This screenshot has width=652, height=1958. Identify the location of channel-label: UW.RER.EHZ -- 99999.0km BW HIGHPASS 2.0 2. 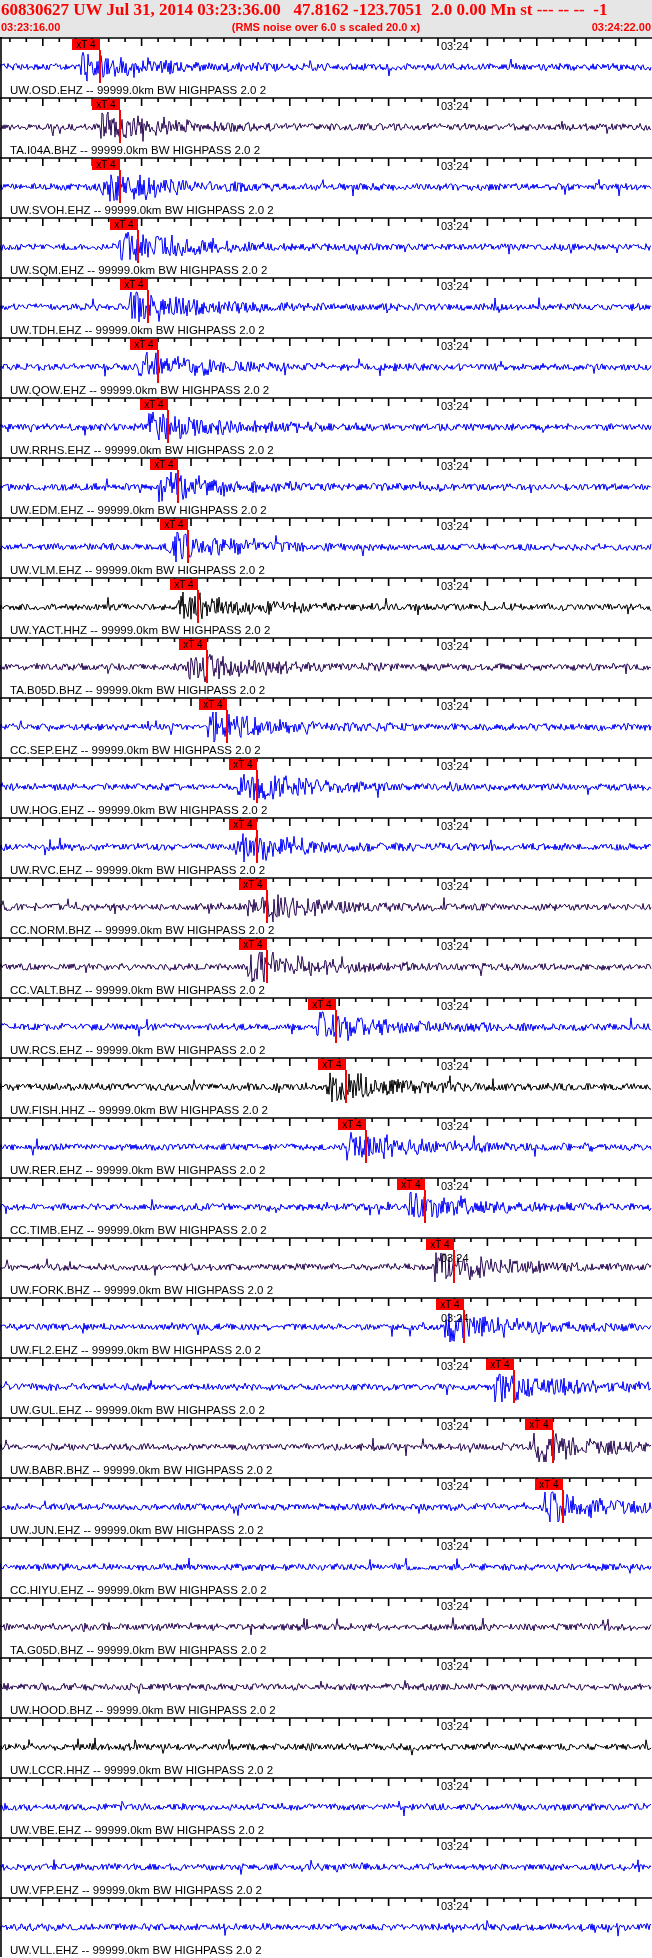
(138, 1170).